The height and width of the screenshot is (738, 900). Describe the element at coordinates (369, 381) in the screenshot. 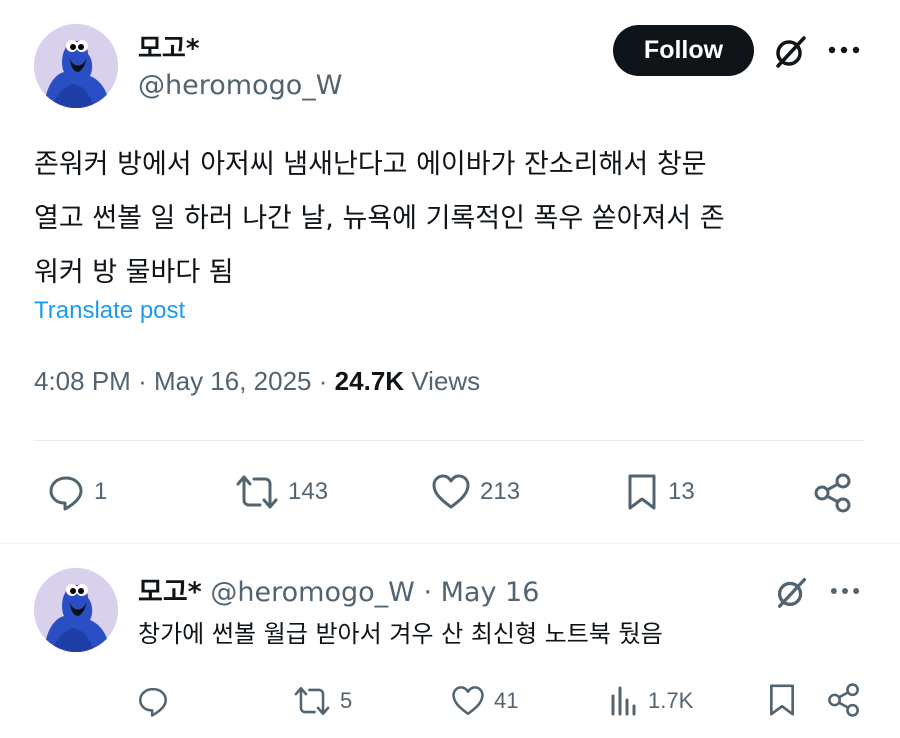

I see `views-count: 24.7K` at that location.